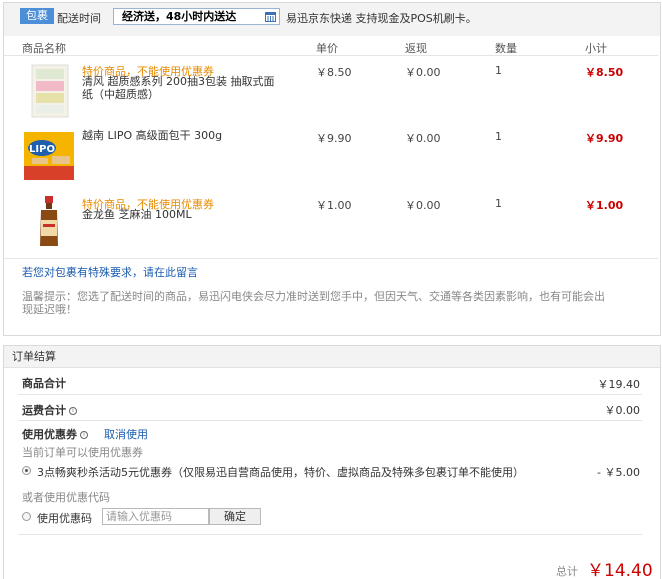 This screenshot has width=662, height=579. Describe the element at coordinates (37, 16) in the screenshot. I see `package-badge: 包裹` at that location.